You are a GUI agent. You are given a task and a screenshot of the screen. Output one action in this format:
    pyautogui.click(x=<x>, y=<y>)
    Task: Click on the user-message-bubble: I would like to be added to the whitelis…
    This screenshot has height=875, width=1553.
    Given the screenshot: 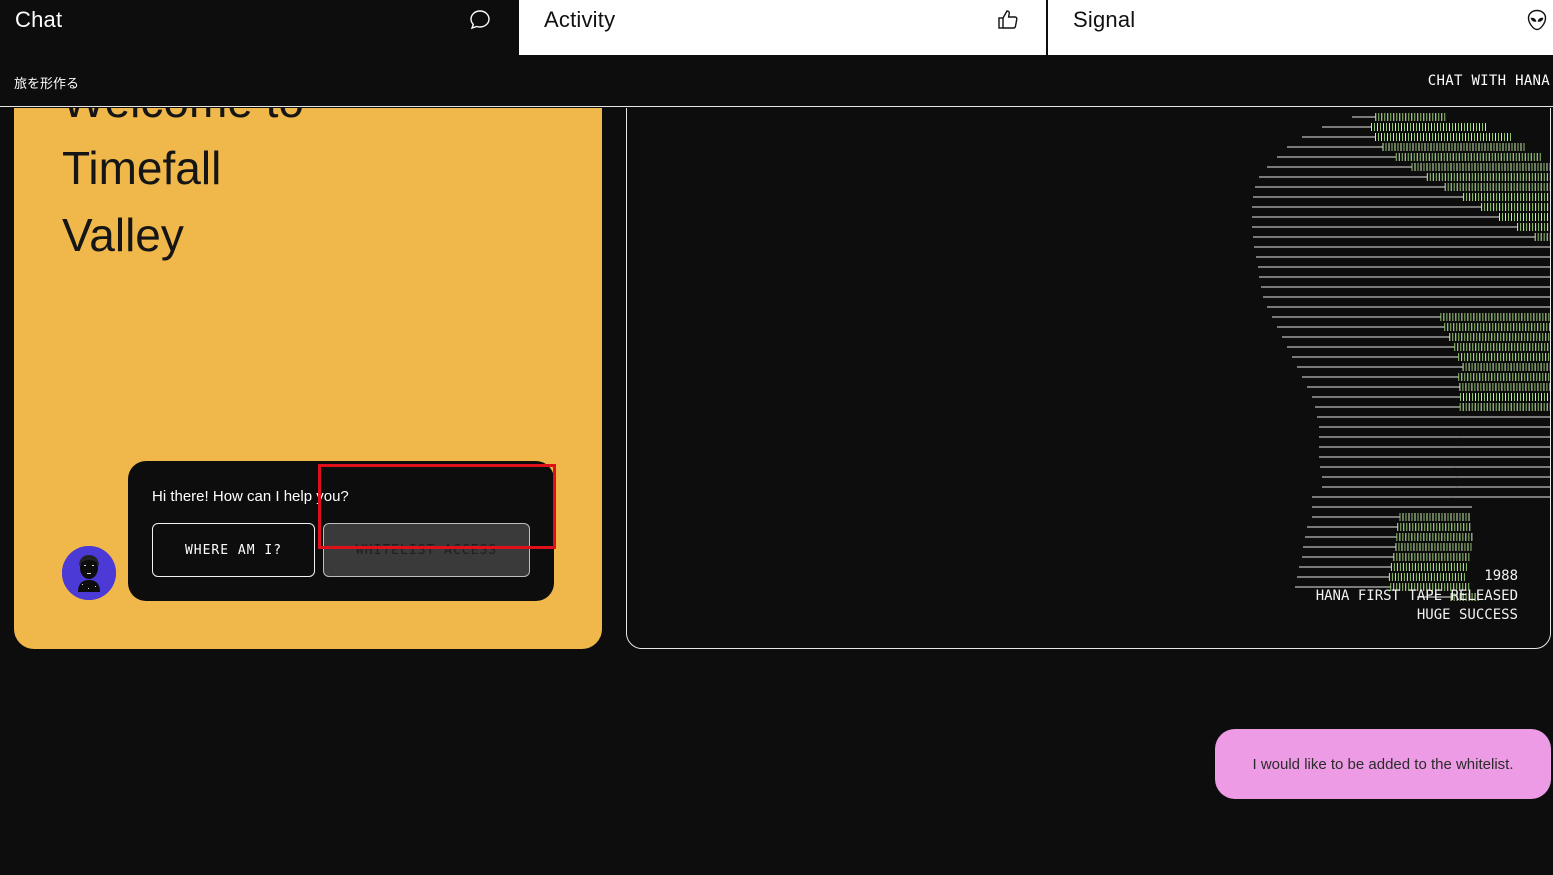 What is the action you would take?
    pyautogui.click(x=1383, y=764)
    